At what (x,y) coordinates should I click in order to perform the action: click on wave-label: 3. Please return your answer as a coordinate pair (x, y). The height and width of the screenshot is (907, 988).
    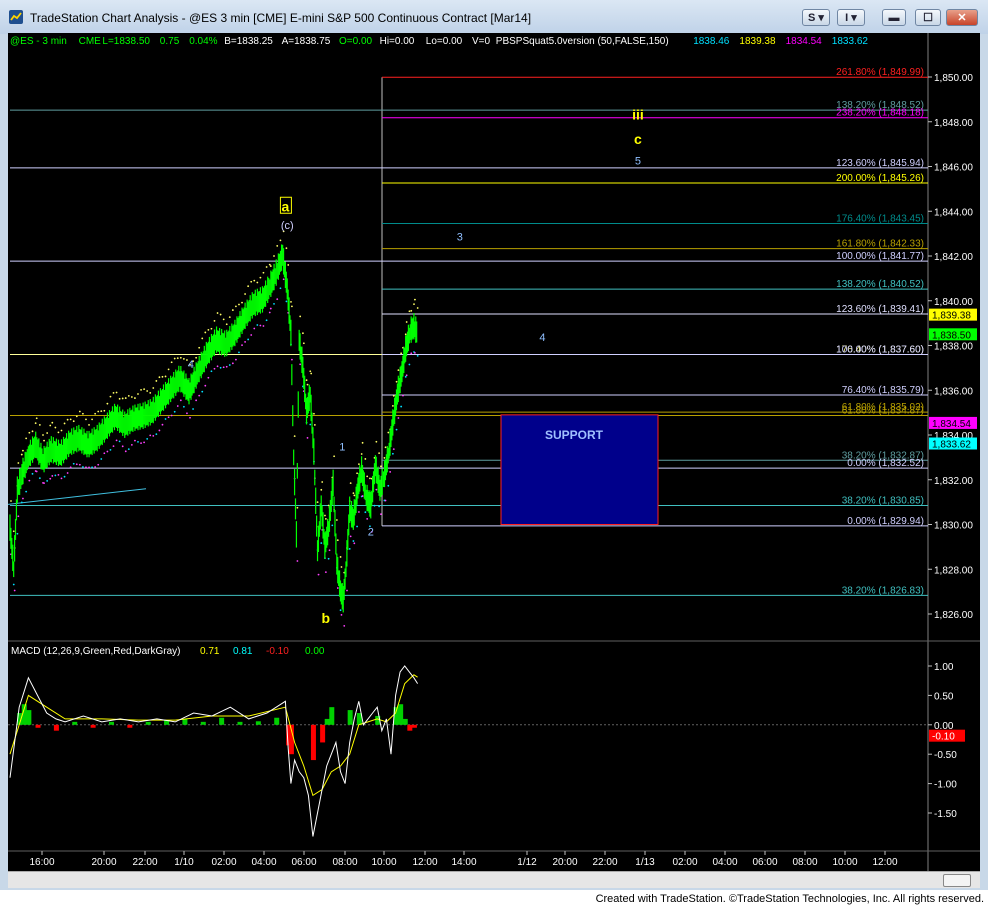
    Looking at the image, I should click on (460, 237).